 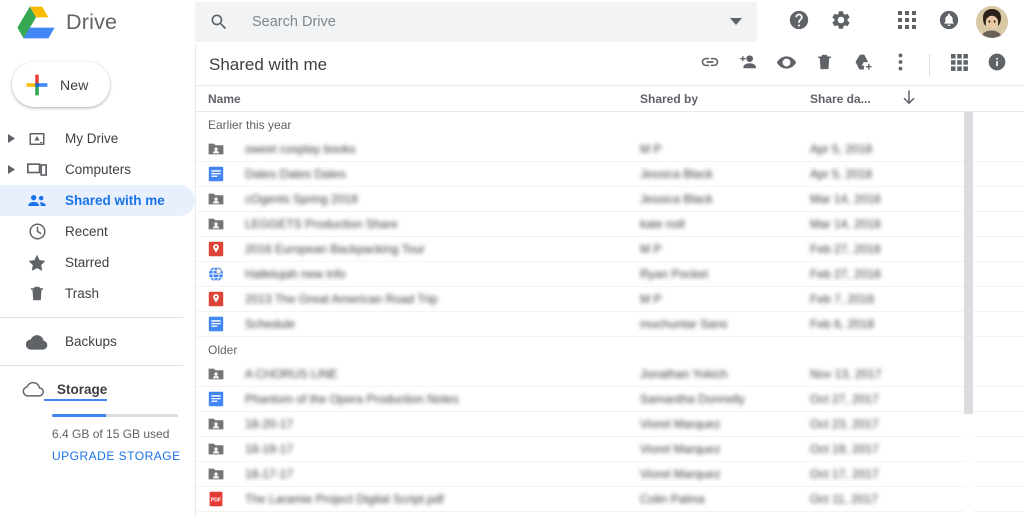 I want to click on person-add-icon, so click(x=748, y=64).